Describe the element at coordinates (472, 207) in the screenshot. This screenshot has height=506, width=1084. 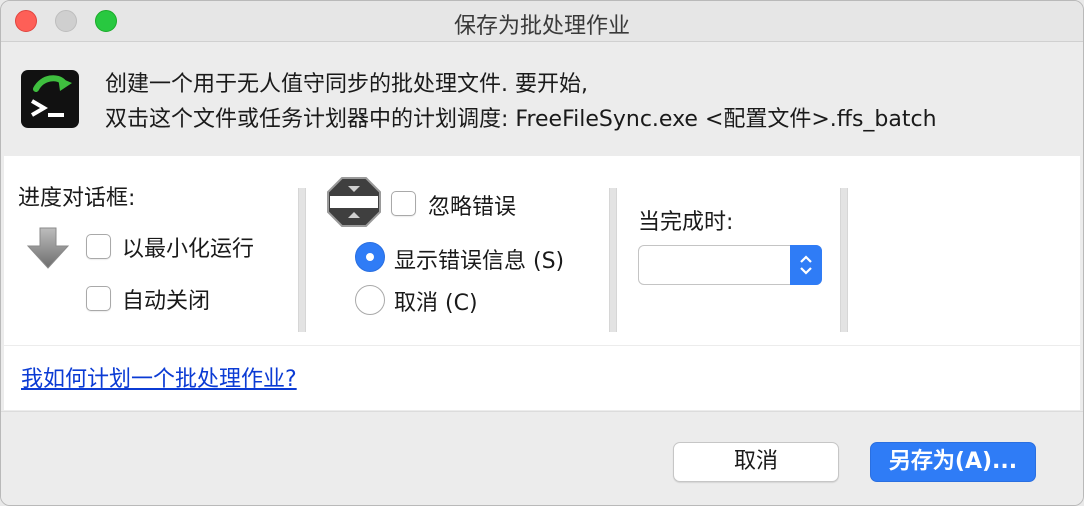
I see `ignore-errors-label: 忽略错误` at that location.